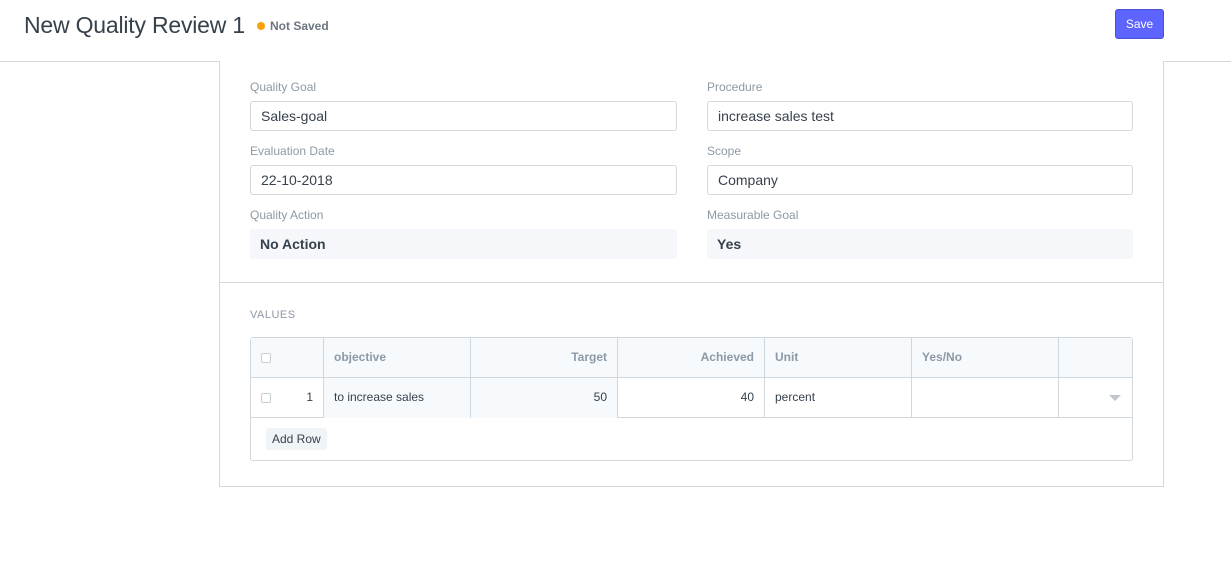 The image size is (1231, 563). I want to click on row-checkbox, so click(266, 398).